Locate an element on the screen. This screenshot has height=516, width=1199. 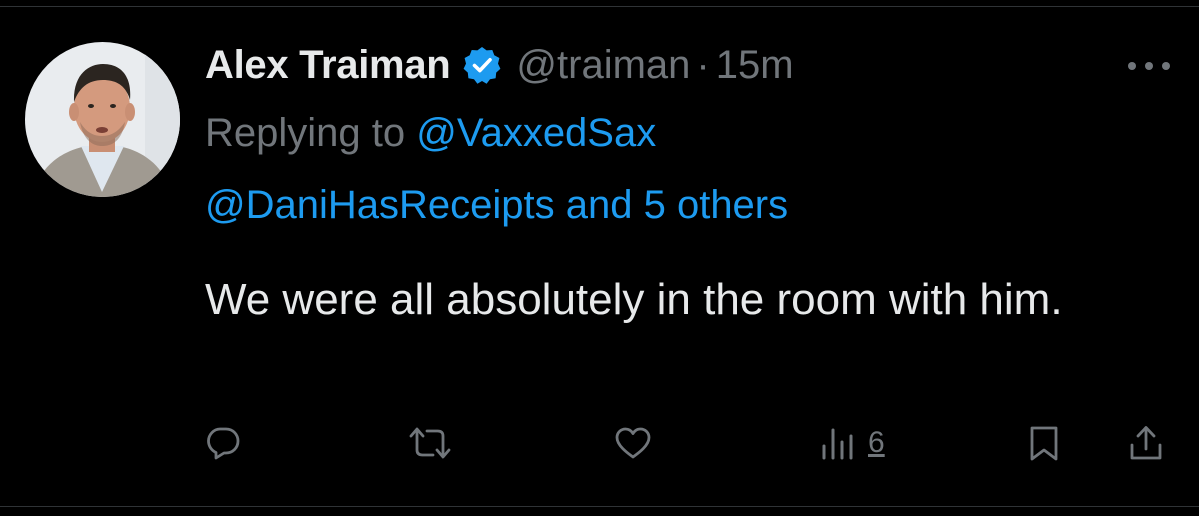
bookmark-icon is located at coordinates (1044, 443).